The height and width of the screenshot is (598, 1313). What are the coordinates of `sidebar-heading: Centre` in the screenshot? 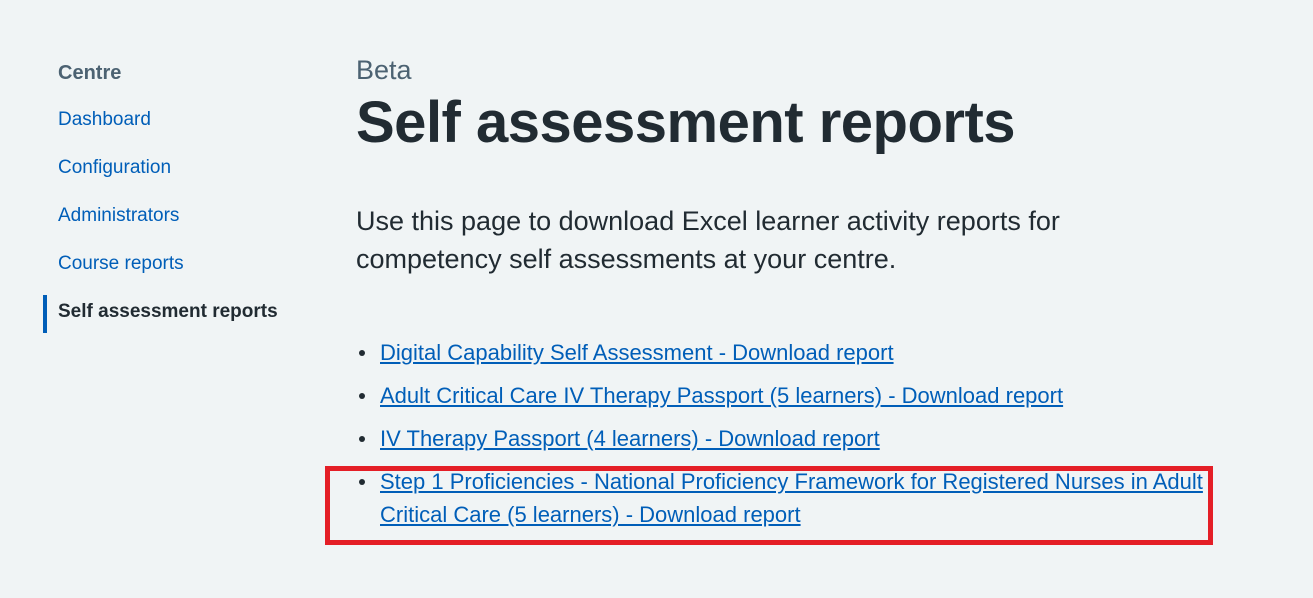 It's located at (90, 73).